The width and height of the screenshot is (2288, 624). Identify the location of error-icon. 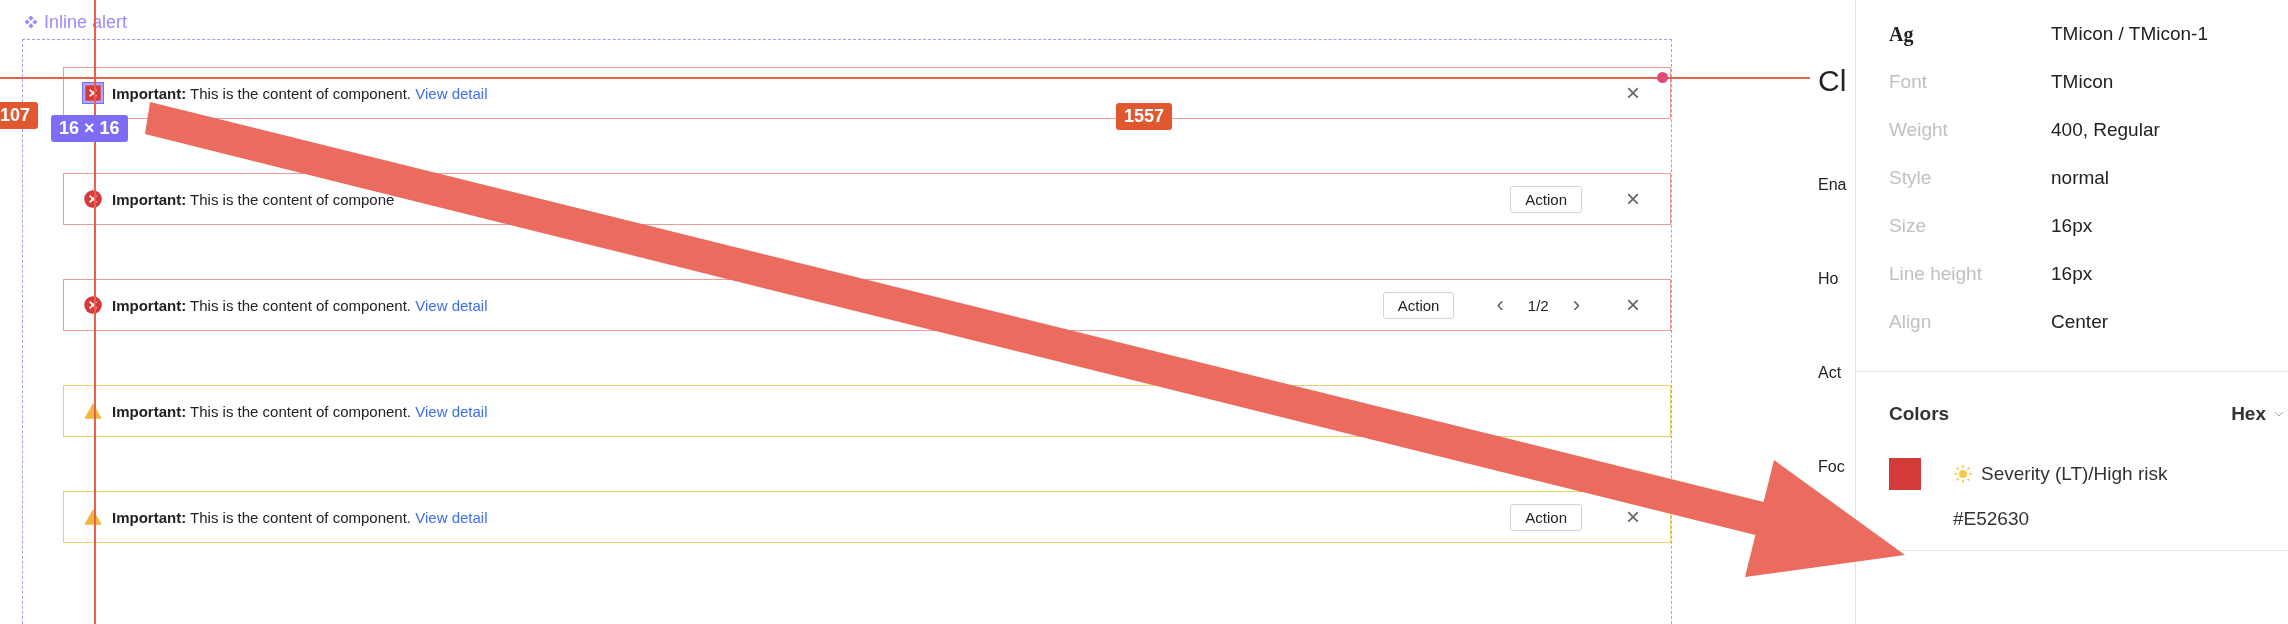
(93, 93).